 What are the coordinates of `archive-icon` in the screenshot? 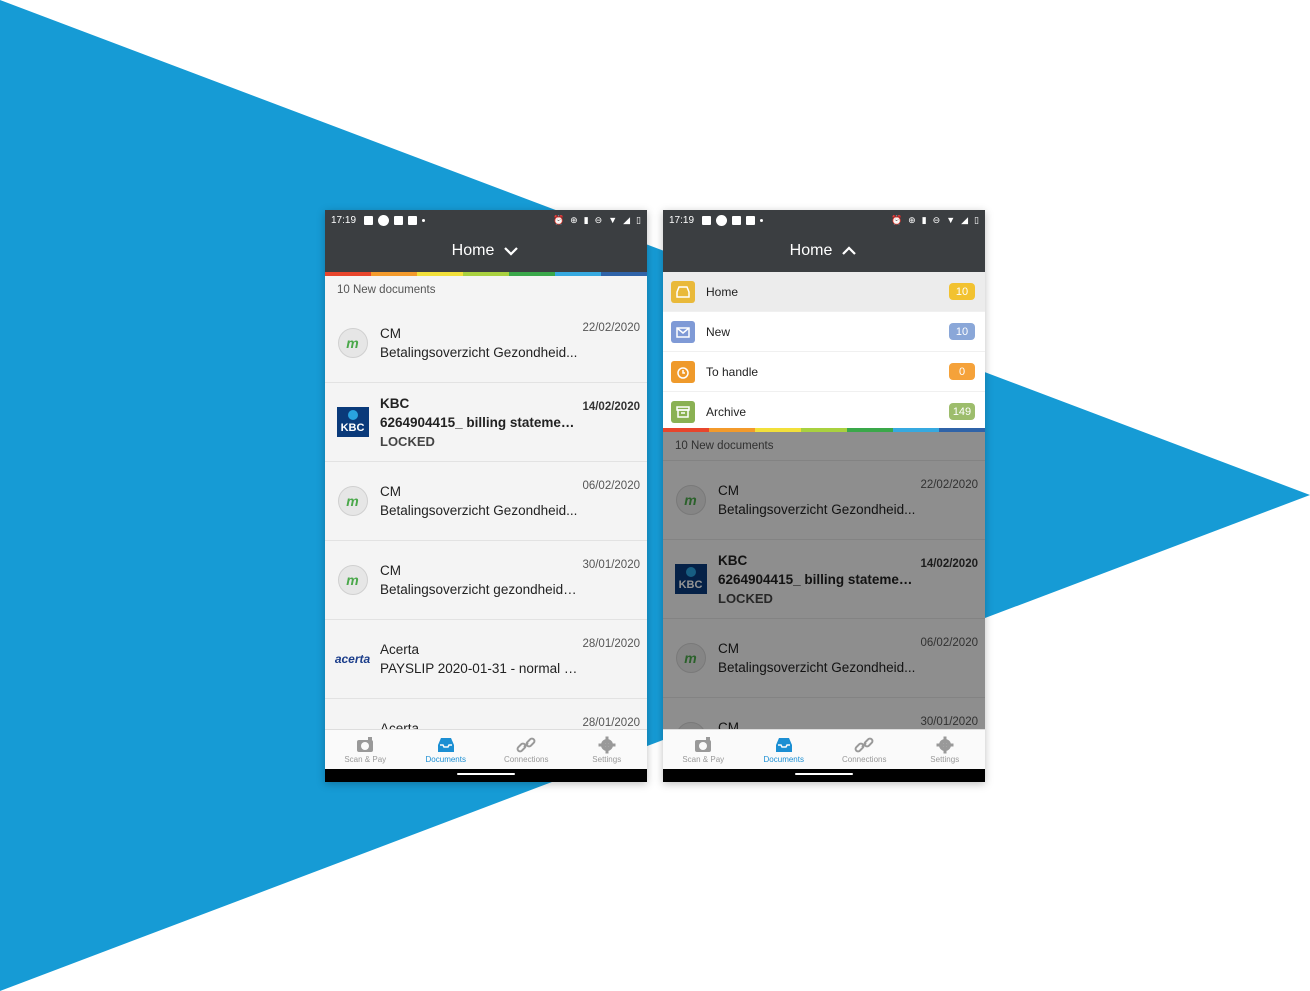 It's located at (683, 411).